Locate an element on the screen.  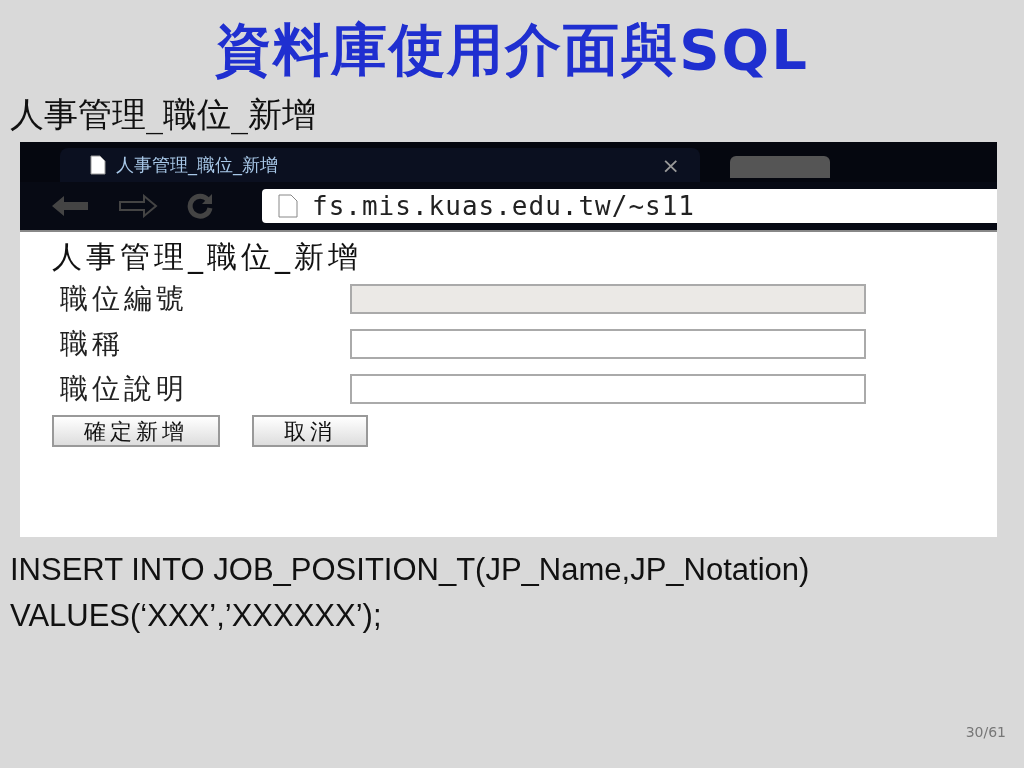
field-label: 職位說明 is located at coordinates (124, 388).